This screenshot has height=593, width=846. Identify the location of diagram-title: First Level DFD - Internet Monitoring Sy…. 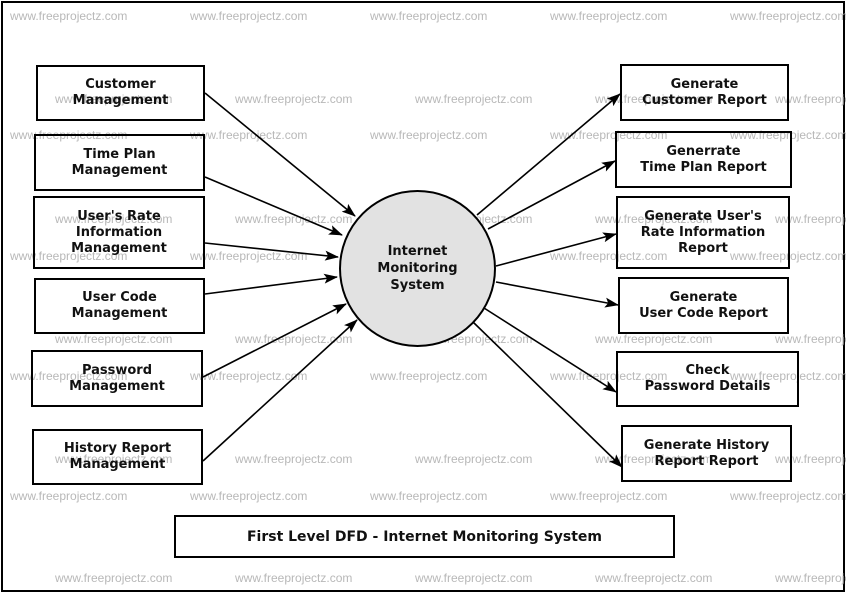
(424, 536).